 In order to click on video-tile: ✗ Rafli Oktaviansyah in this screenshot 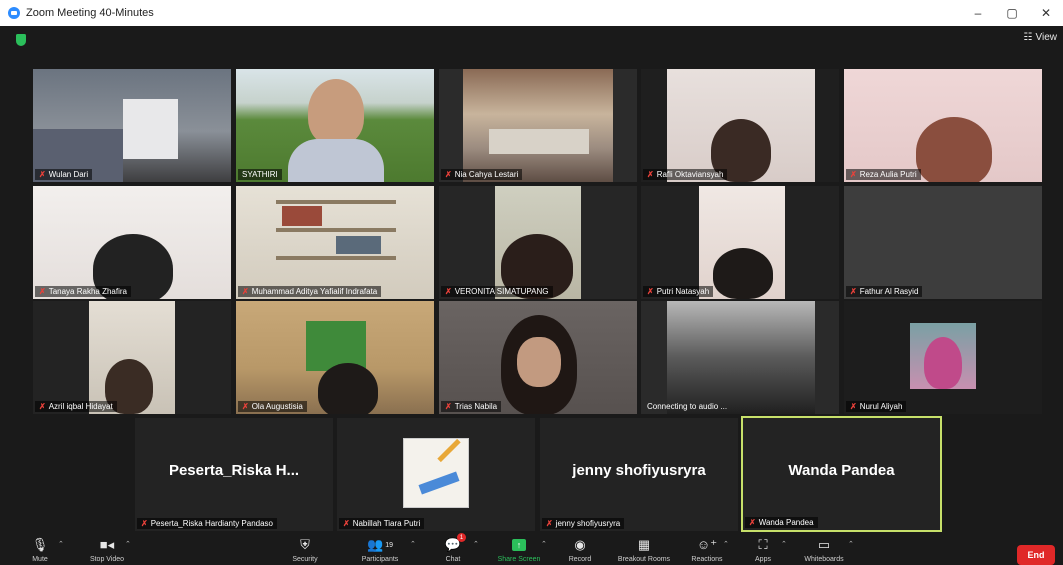, I will do `click(740, 125)`.